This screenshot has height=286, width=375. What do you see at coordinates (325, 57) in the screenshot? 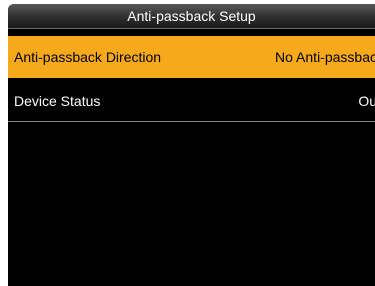
I see `menu-item-value: No Anti-passbac` at bounding box center [325, 57].